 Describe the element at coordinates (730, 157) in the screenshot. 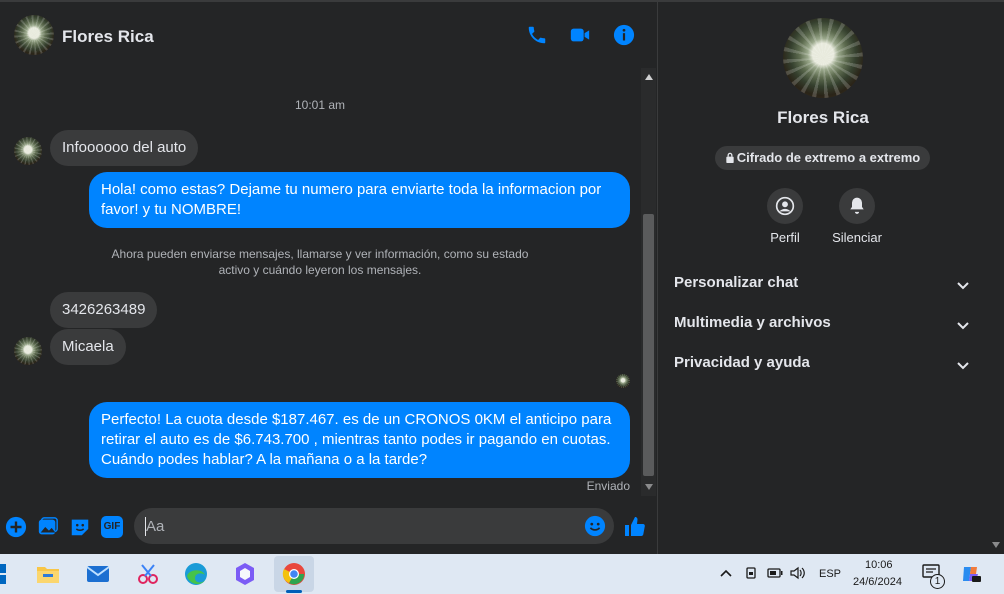

I see `lock-icon` at that location.